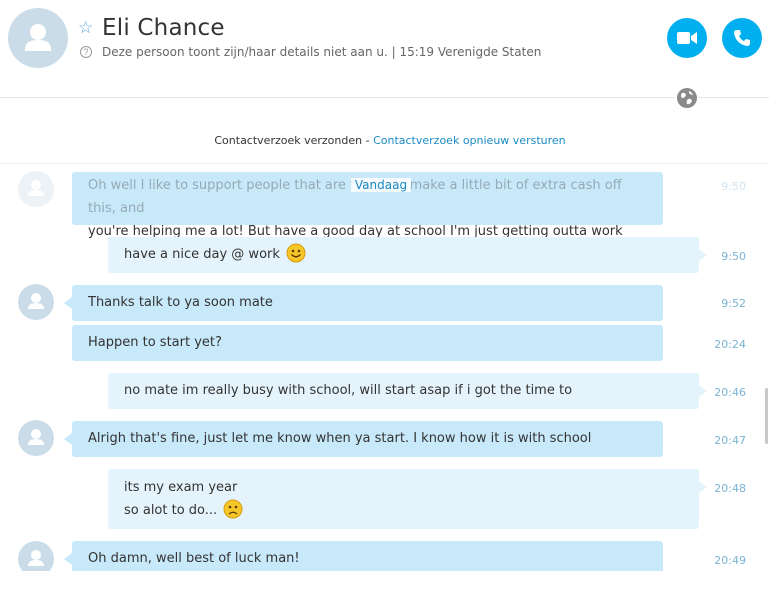 The width and height of the screenshot is (769, 599). I want to click on message-time: 20:49, so click(730, 560).